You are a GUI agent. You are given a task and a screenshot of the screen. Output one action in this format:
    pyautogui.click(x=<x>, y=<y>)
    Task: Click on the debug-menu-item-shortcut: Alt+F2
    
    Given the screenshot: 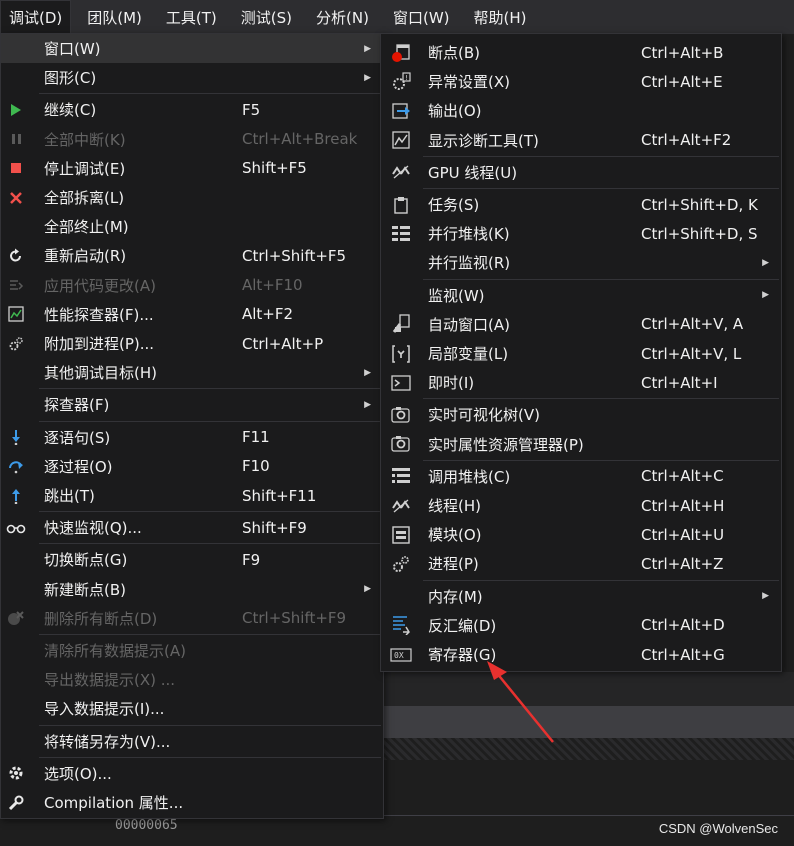 What is the action you would take?
    pyautogui.click(x=268, y=314)
    